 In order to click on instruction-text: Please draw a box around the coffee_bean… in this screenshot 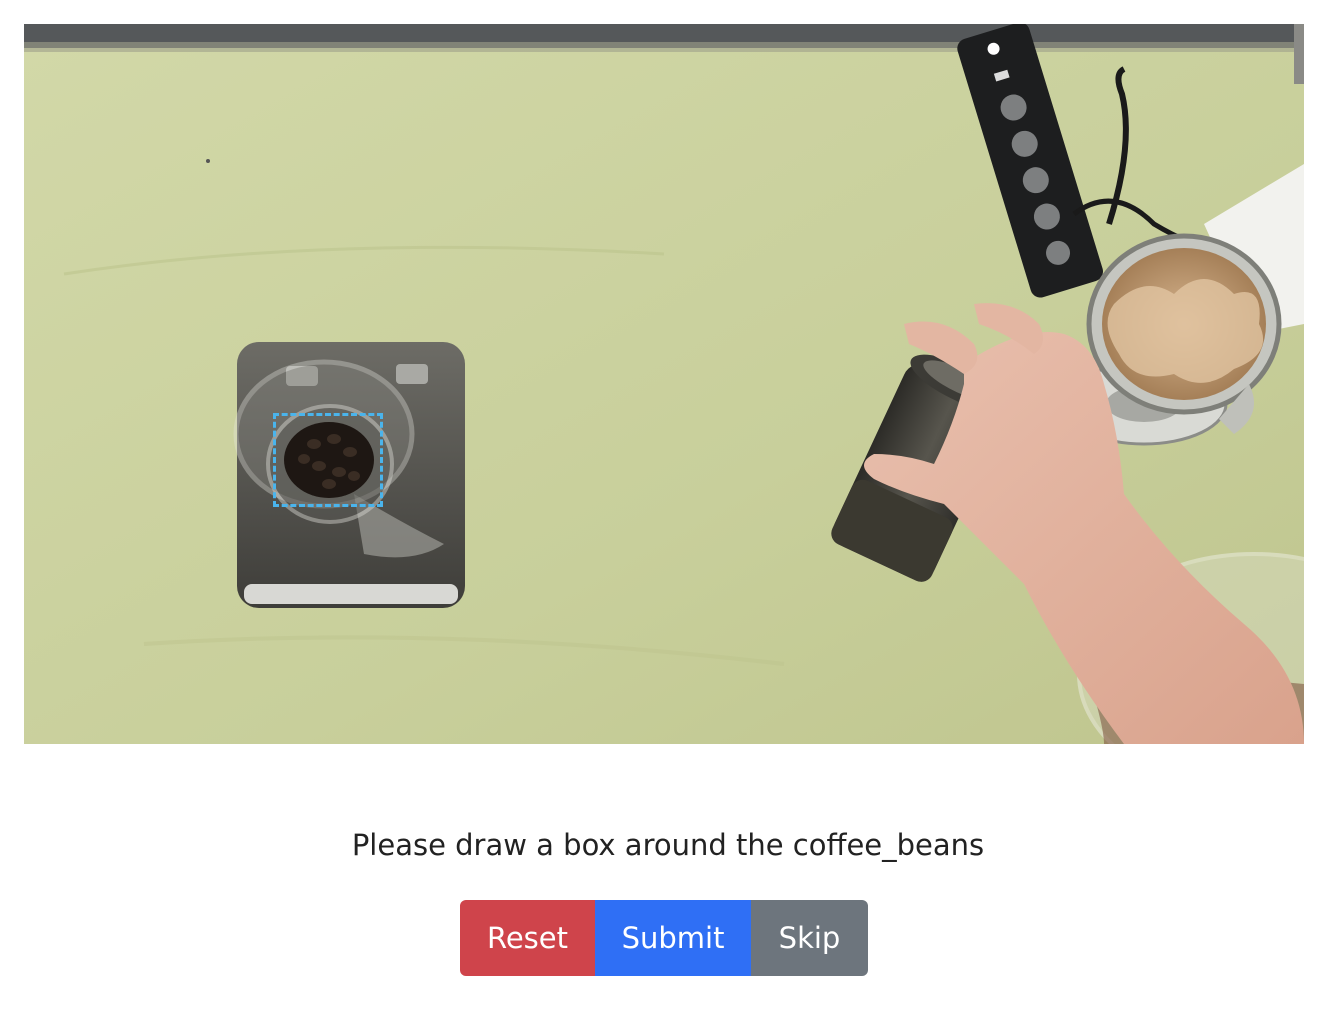, I will do `click(668, 845)`.